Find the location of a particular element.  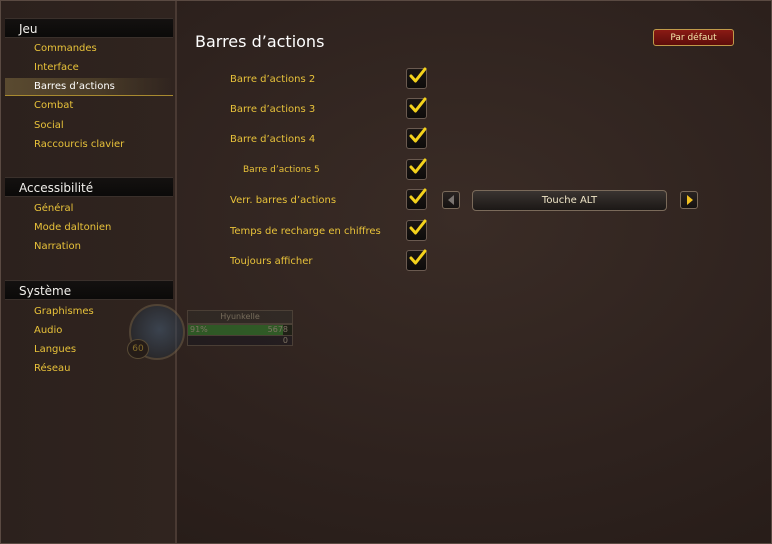

dropdown-prev-button is located at coordinates (451, 200).